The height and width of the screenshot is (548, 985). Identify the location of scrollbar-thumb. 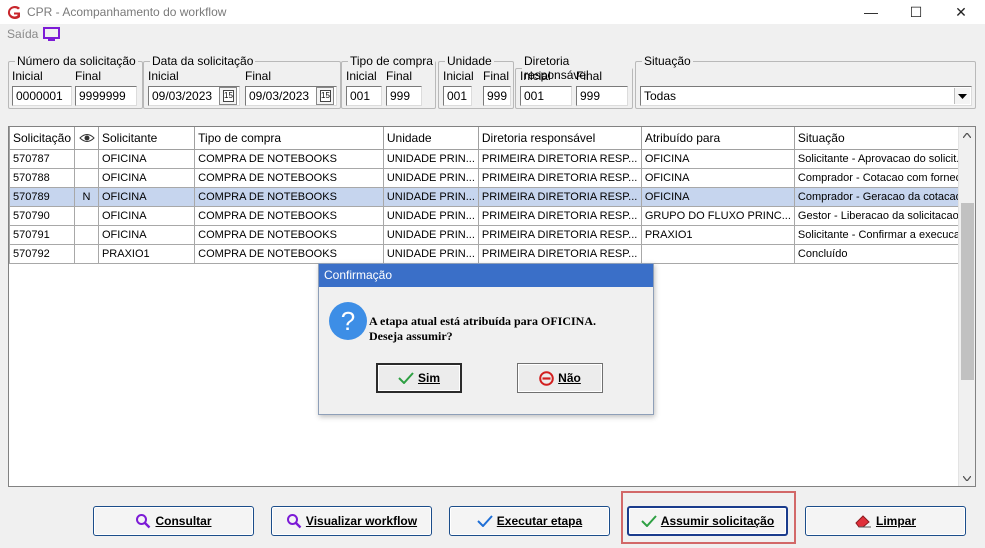
(967, 291).